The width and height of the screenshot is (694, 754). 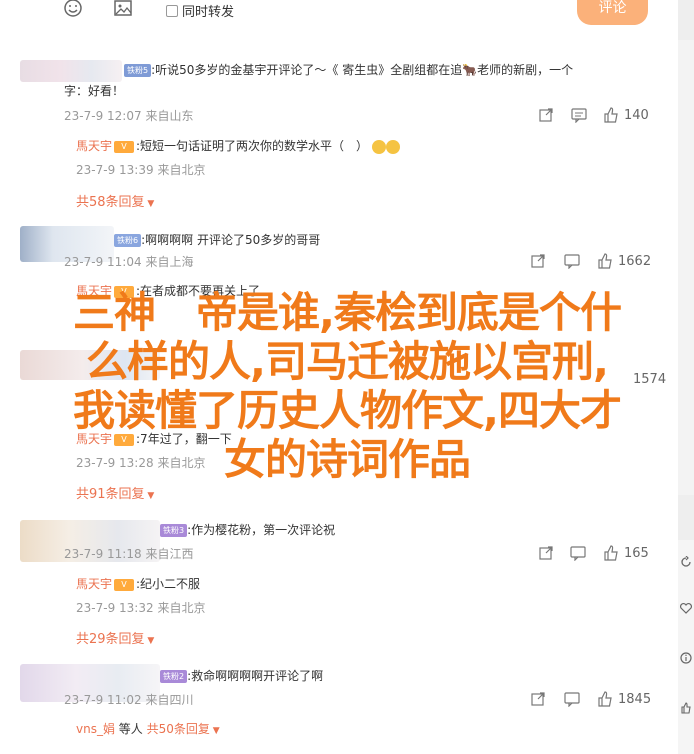 What do you see at coordinates (103, 700) in the screenshot?
I see `comment-time: 23-7-9 11:02` at bounding box center [103, 700].